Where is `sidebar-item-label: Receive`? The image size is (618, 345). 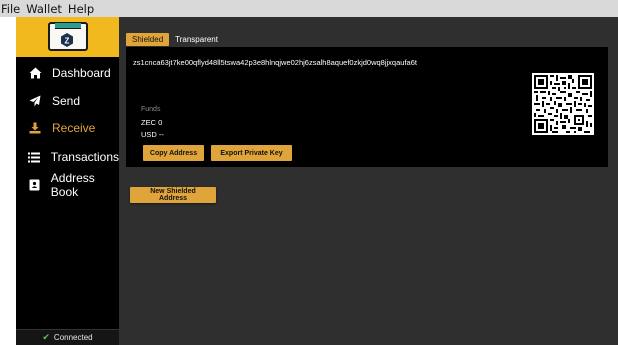
sidebar-item-label: Receive is located at coordinates (74, 128).